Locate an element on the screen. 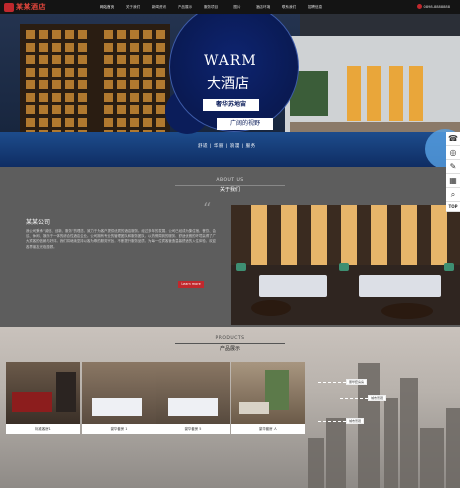 Image resolution: width=460 pixels, height=488 pixels. product-card: 豪华套房 5 is located at coordinates (193, 398).